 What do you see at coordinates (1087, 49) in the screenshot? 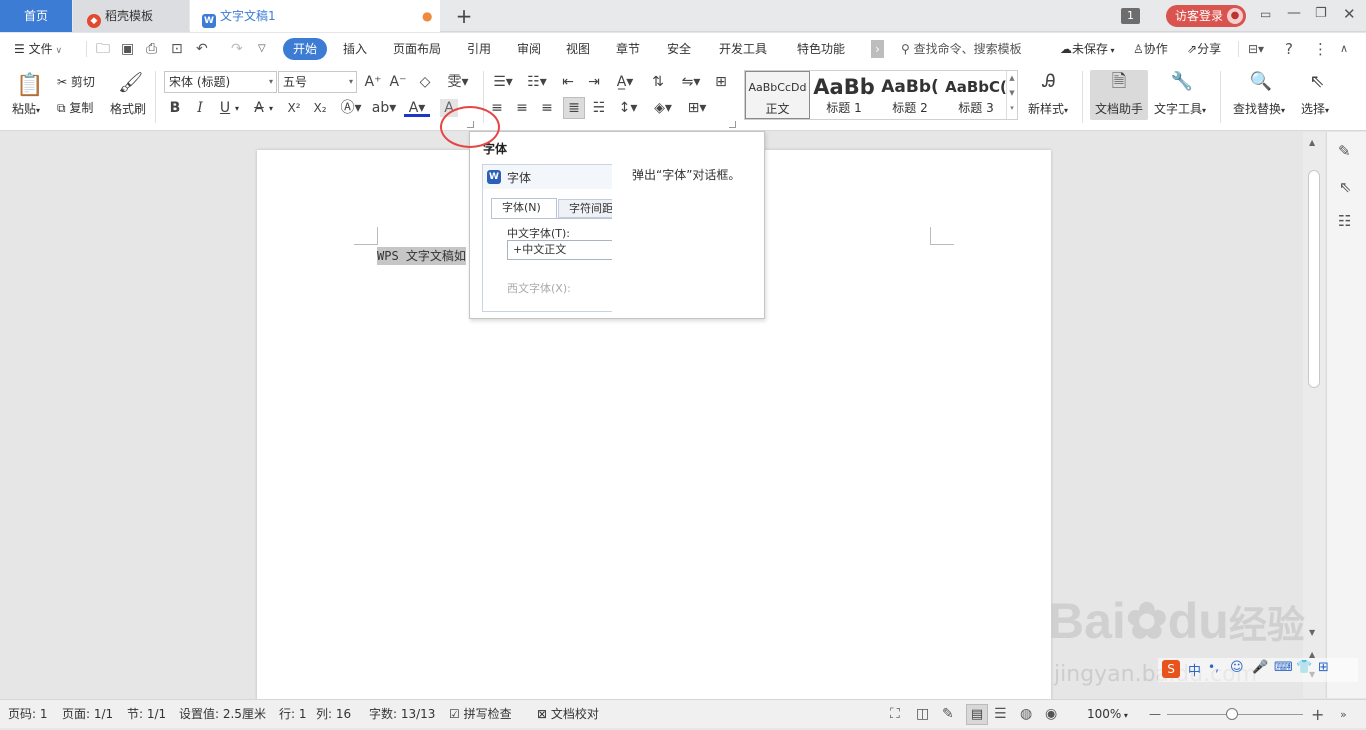
I see `unsaved-status: ☁未保存 ▾` at bounding box center [1087, 49].